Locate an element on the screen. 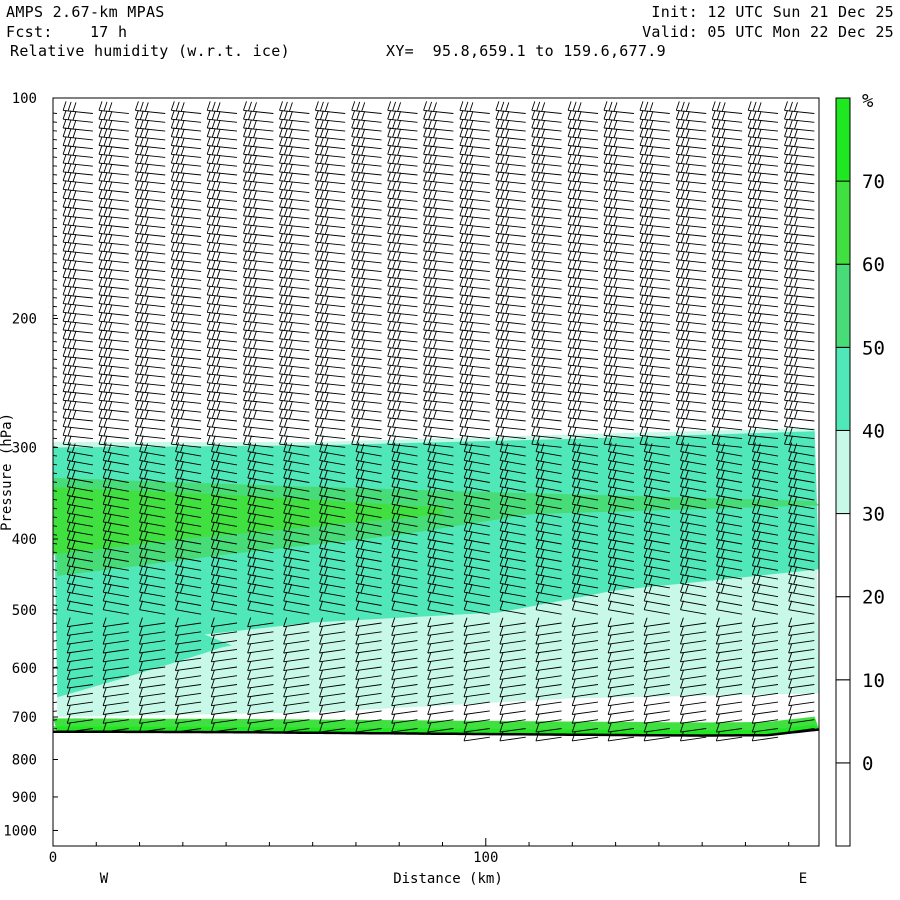  below-ground-mask is located at coordinates (436, 788).